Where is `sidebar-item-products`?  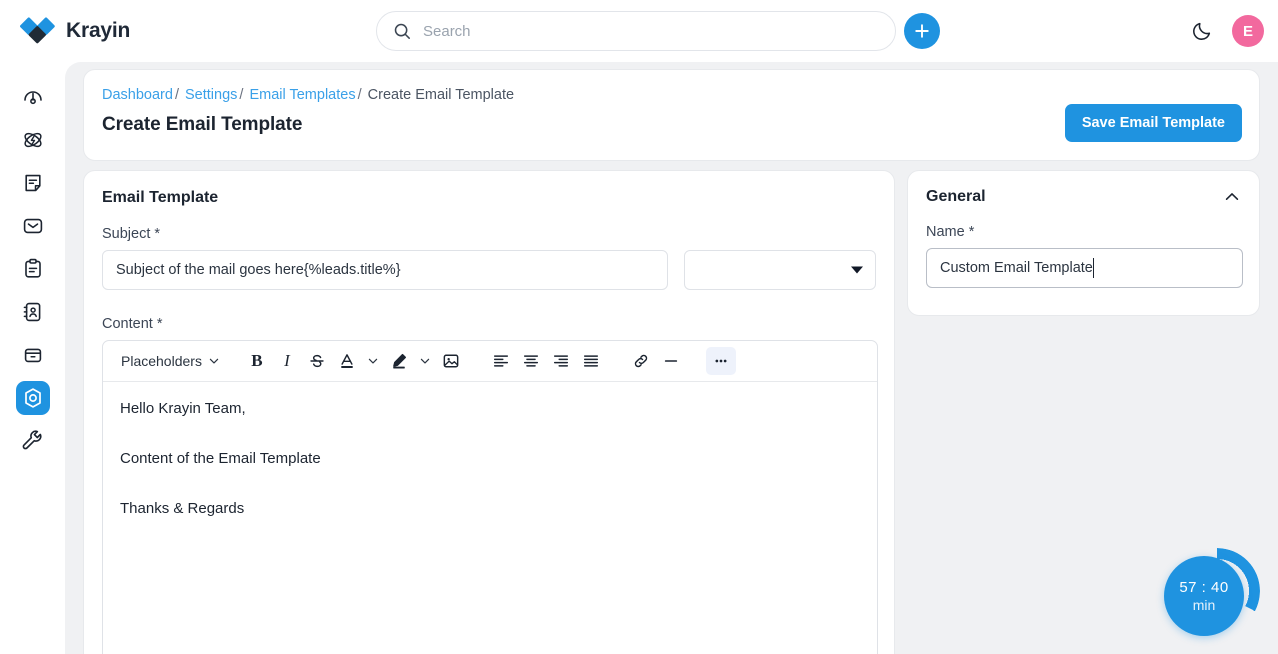 sidebar-item-products is located at coordinates (33, 355).